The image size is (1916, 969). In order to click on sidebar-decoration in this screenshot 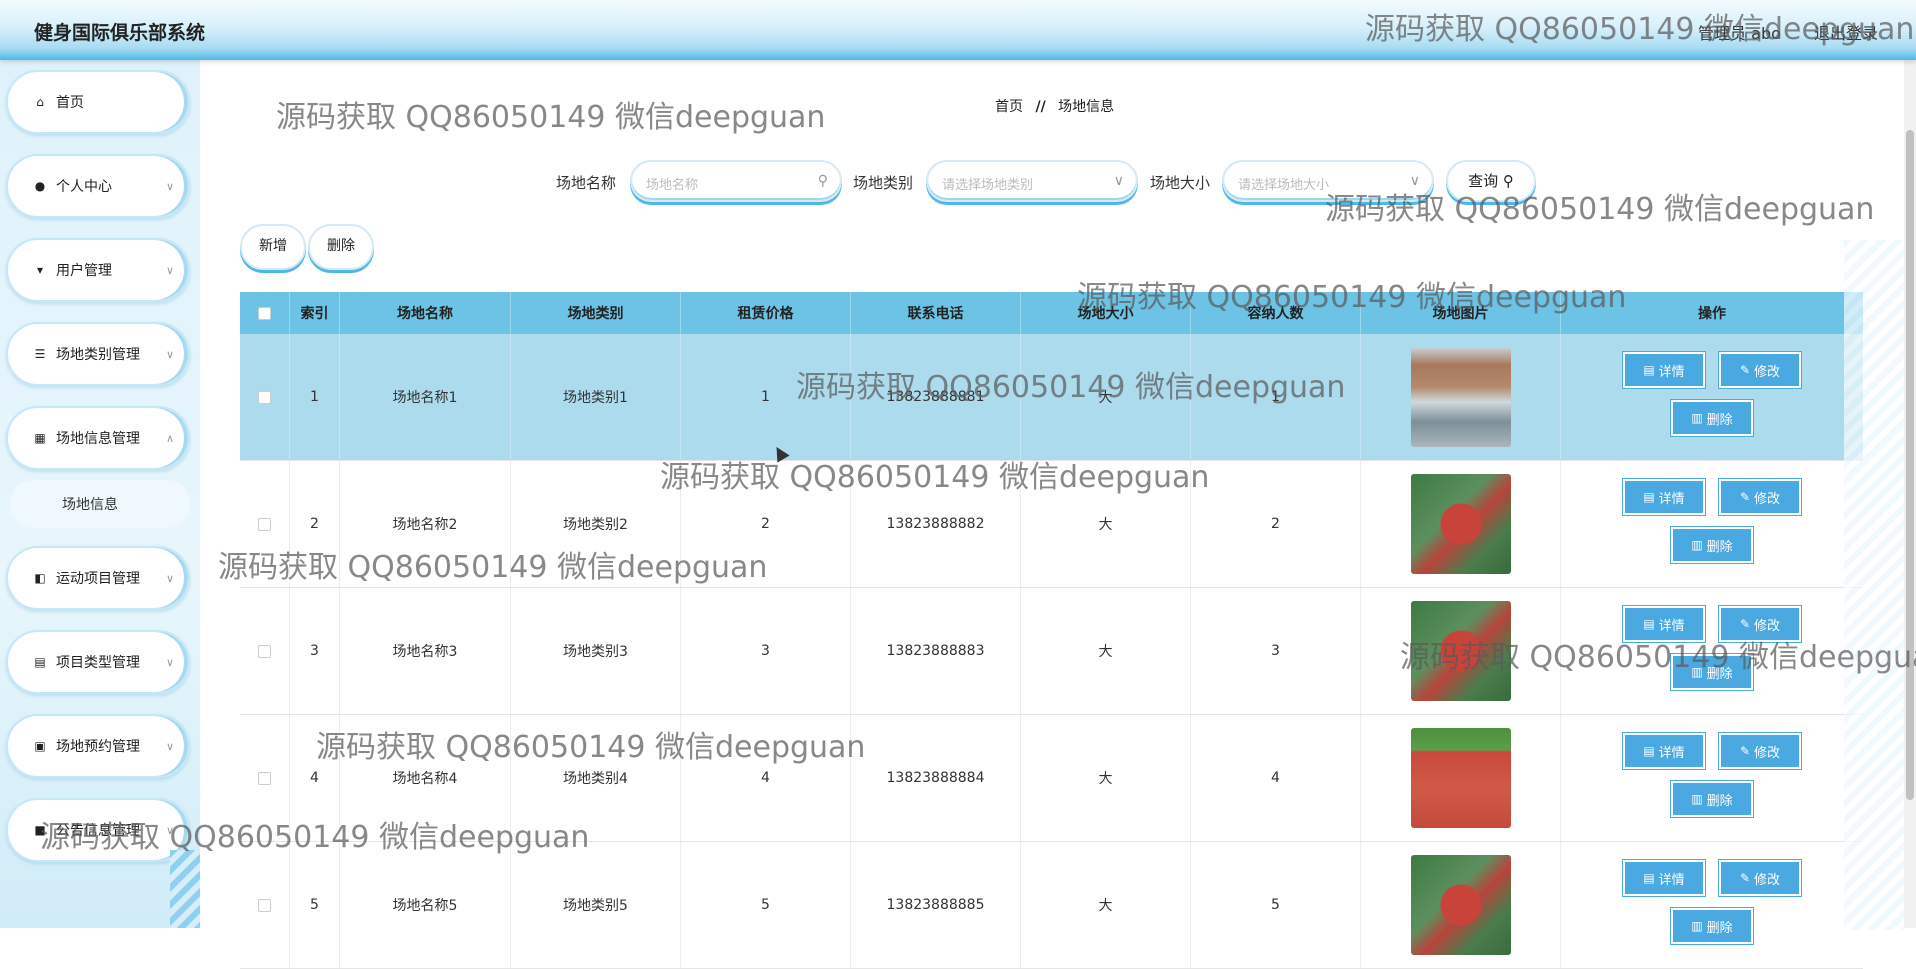, I will do `click(185, 889)`.